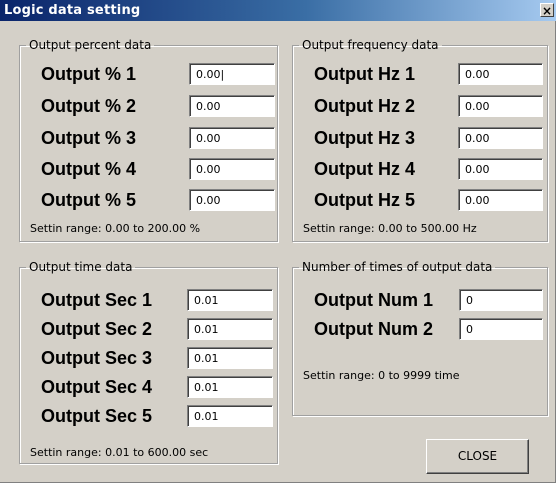  Describe the element at coordinates (230, 329) in the screenshot. I see `output-sec-2-input` at that location.